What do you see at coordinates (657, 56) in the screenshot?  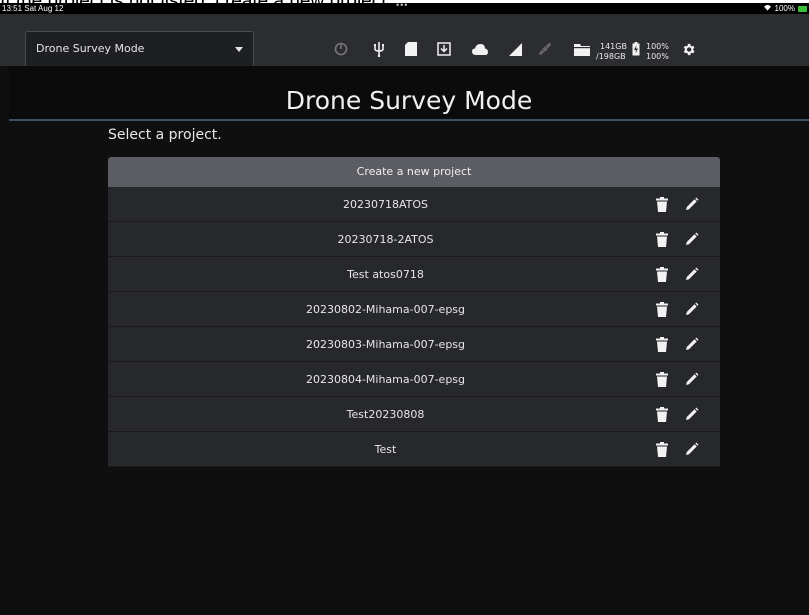 I see `battery-2-value: 100%` at bounding box center [657, 56].